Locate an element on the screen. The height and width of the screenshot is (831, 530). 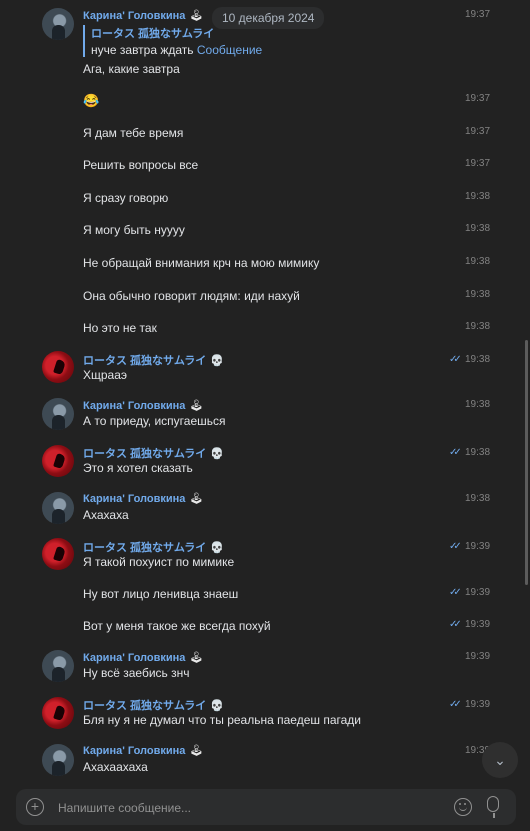
message-text: А то приеду, испугаешься is located at coordinates (154, 421).